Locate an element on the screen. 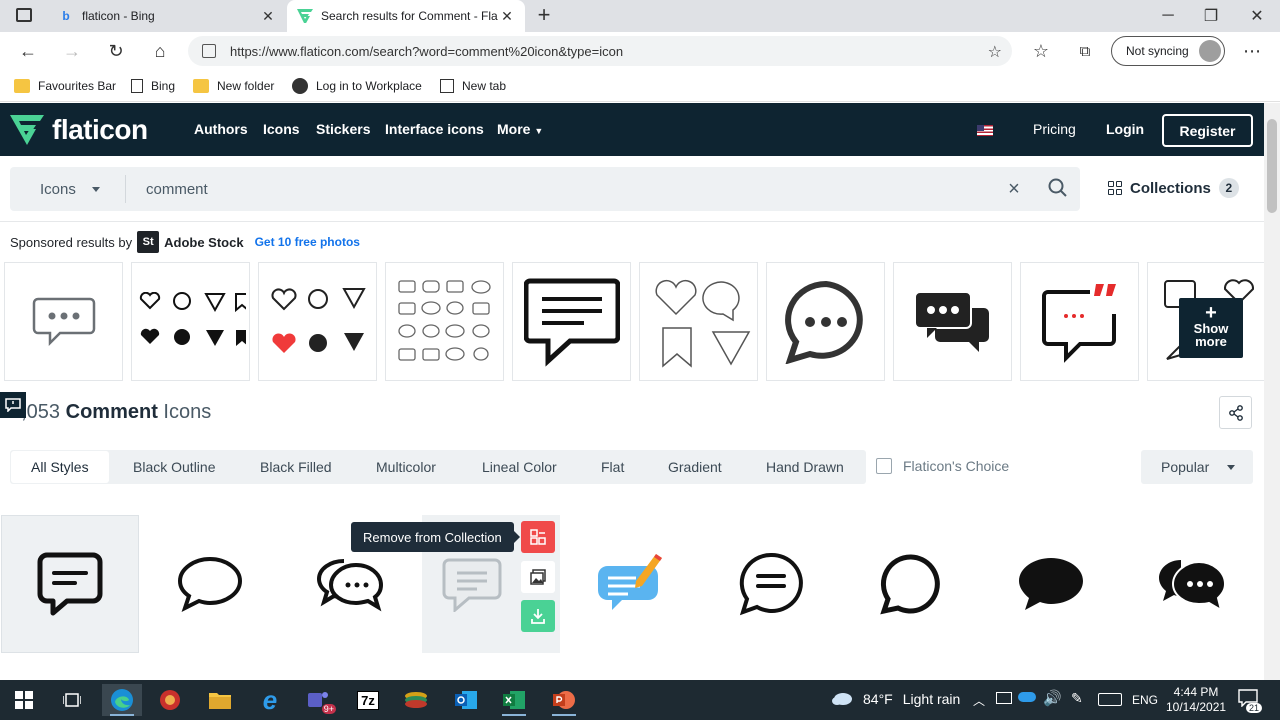 This screenshot has height=720, width=1280. download-button is located at coordinates (538, 616).